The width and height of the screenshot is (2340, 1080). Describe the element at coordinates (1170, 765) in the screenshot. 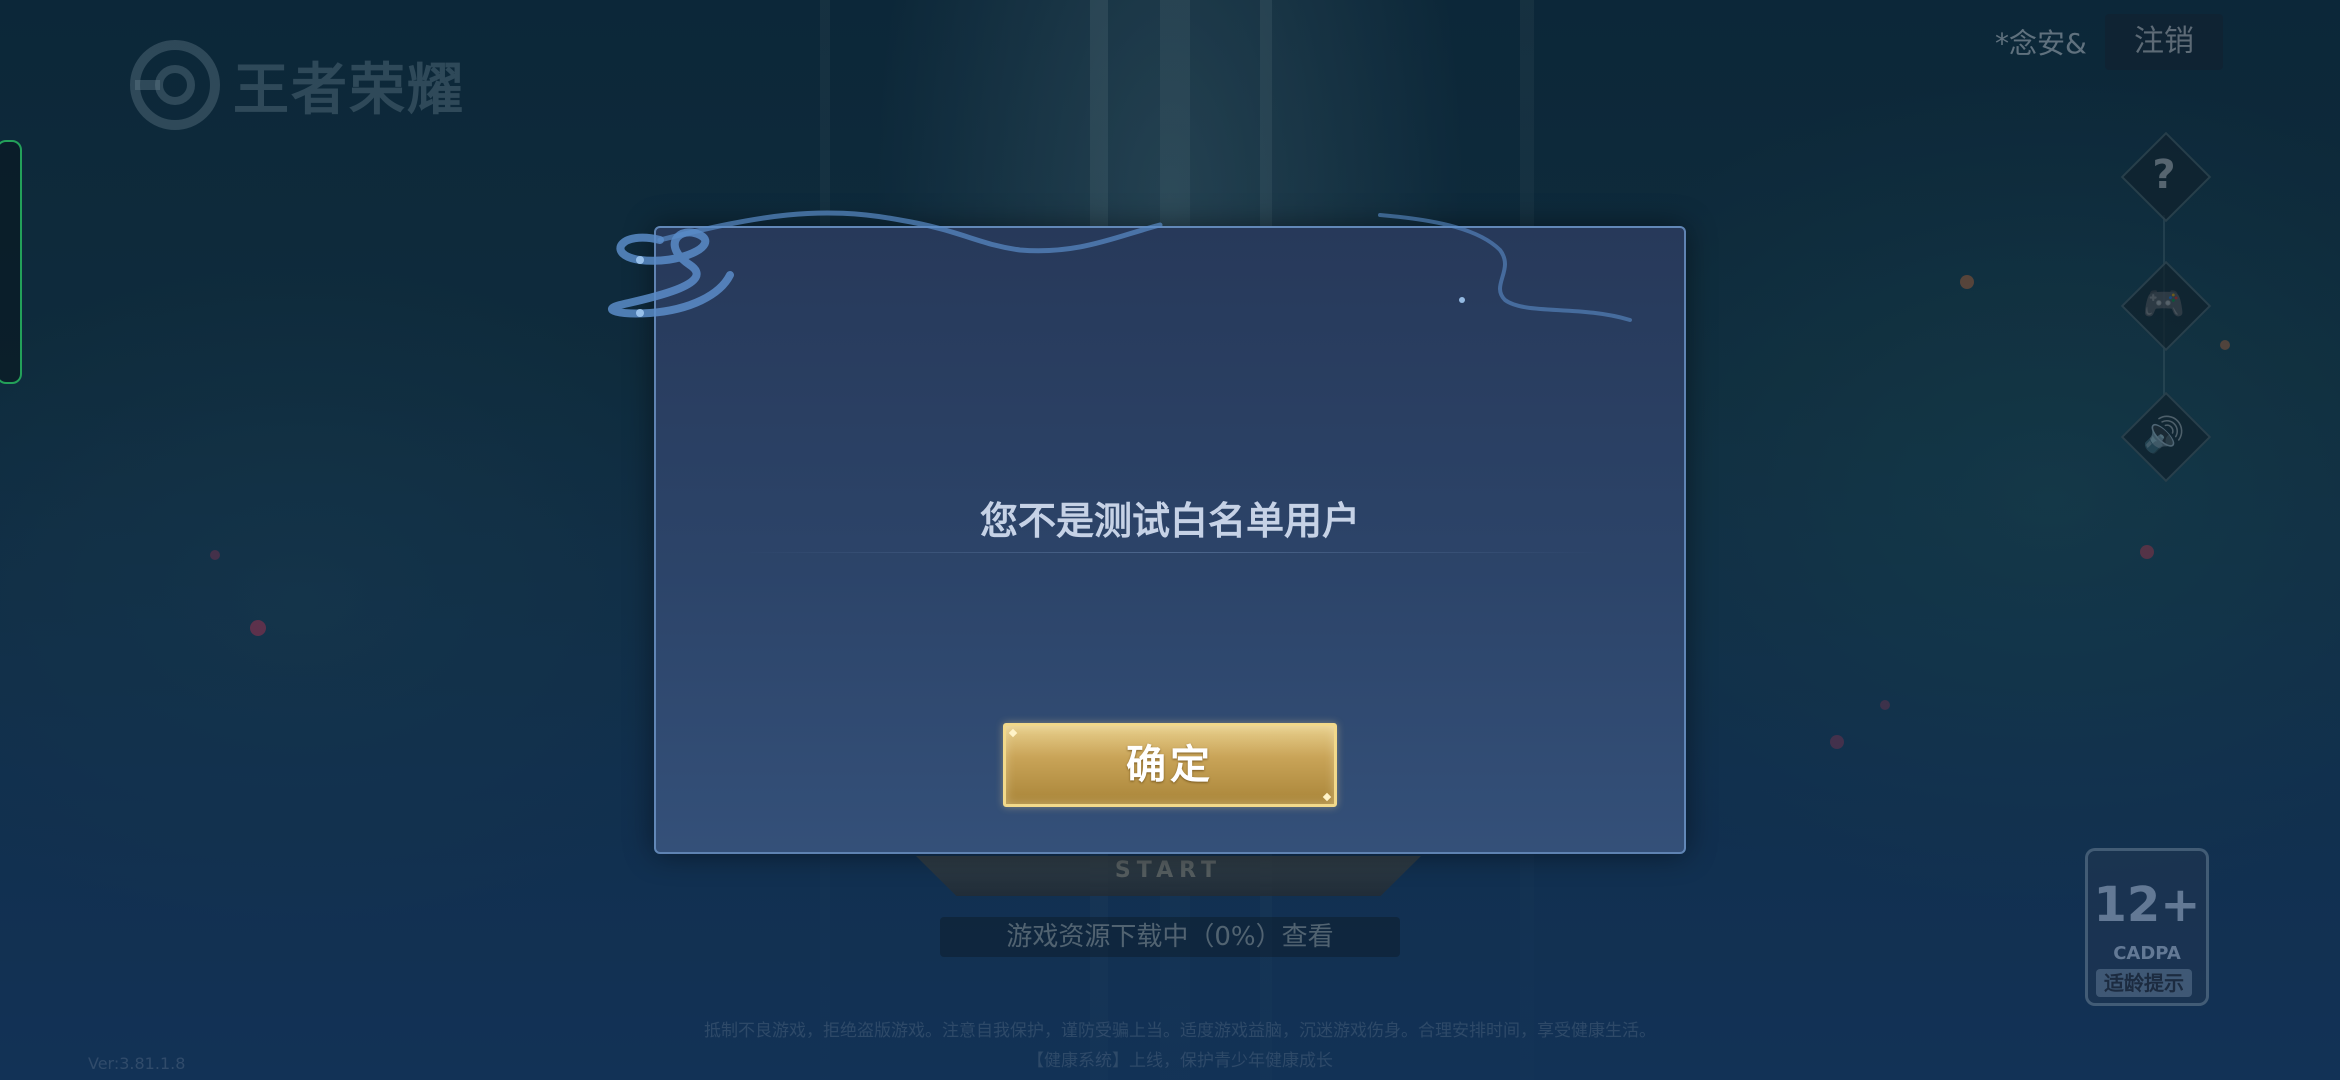

I see `confirm-button: 确定` at that location.